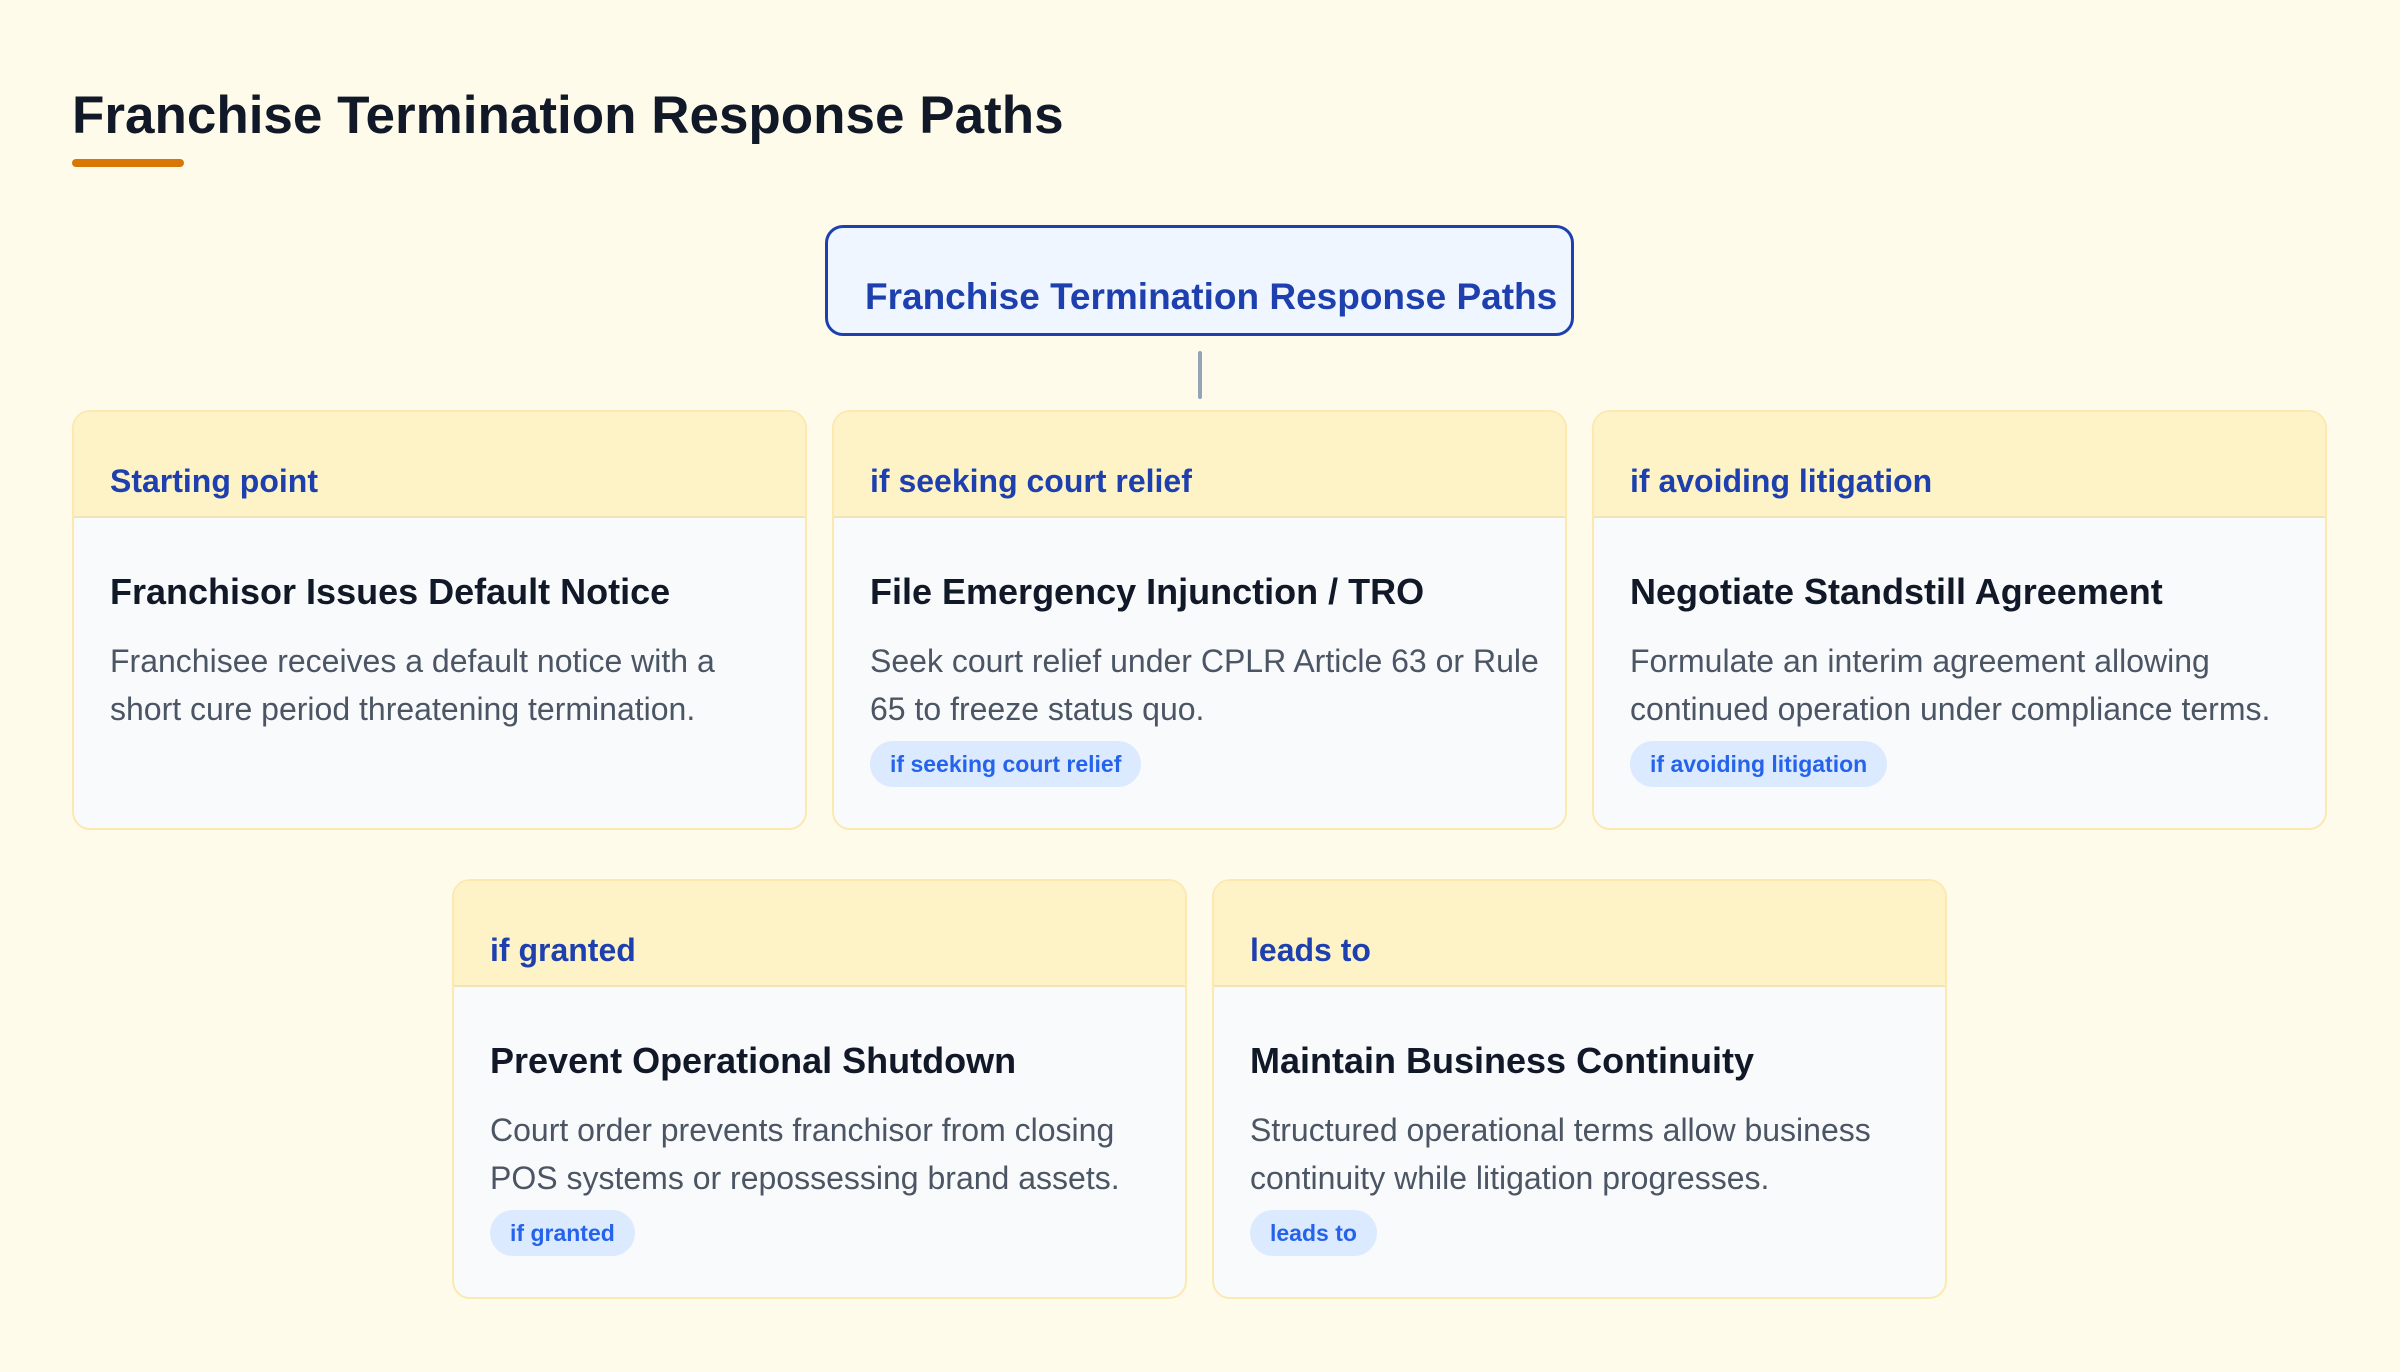  I want to click on card-condition: Starting point, so click(214, 481).